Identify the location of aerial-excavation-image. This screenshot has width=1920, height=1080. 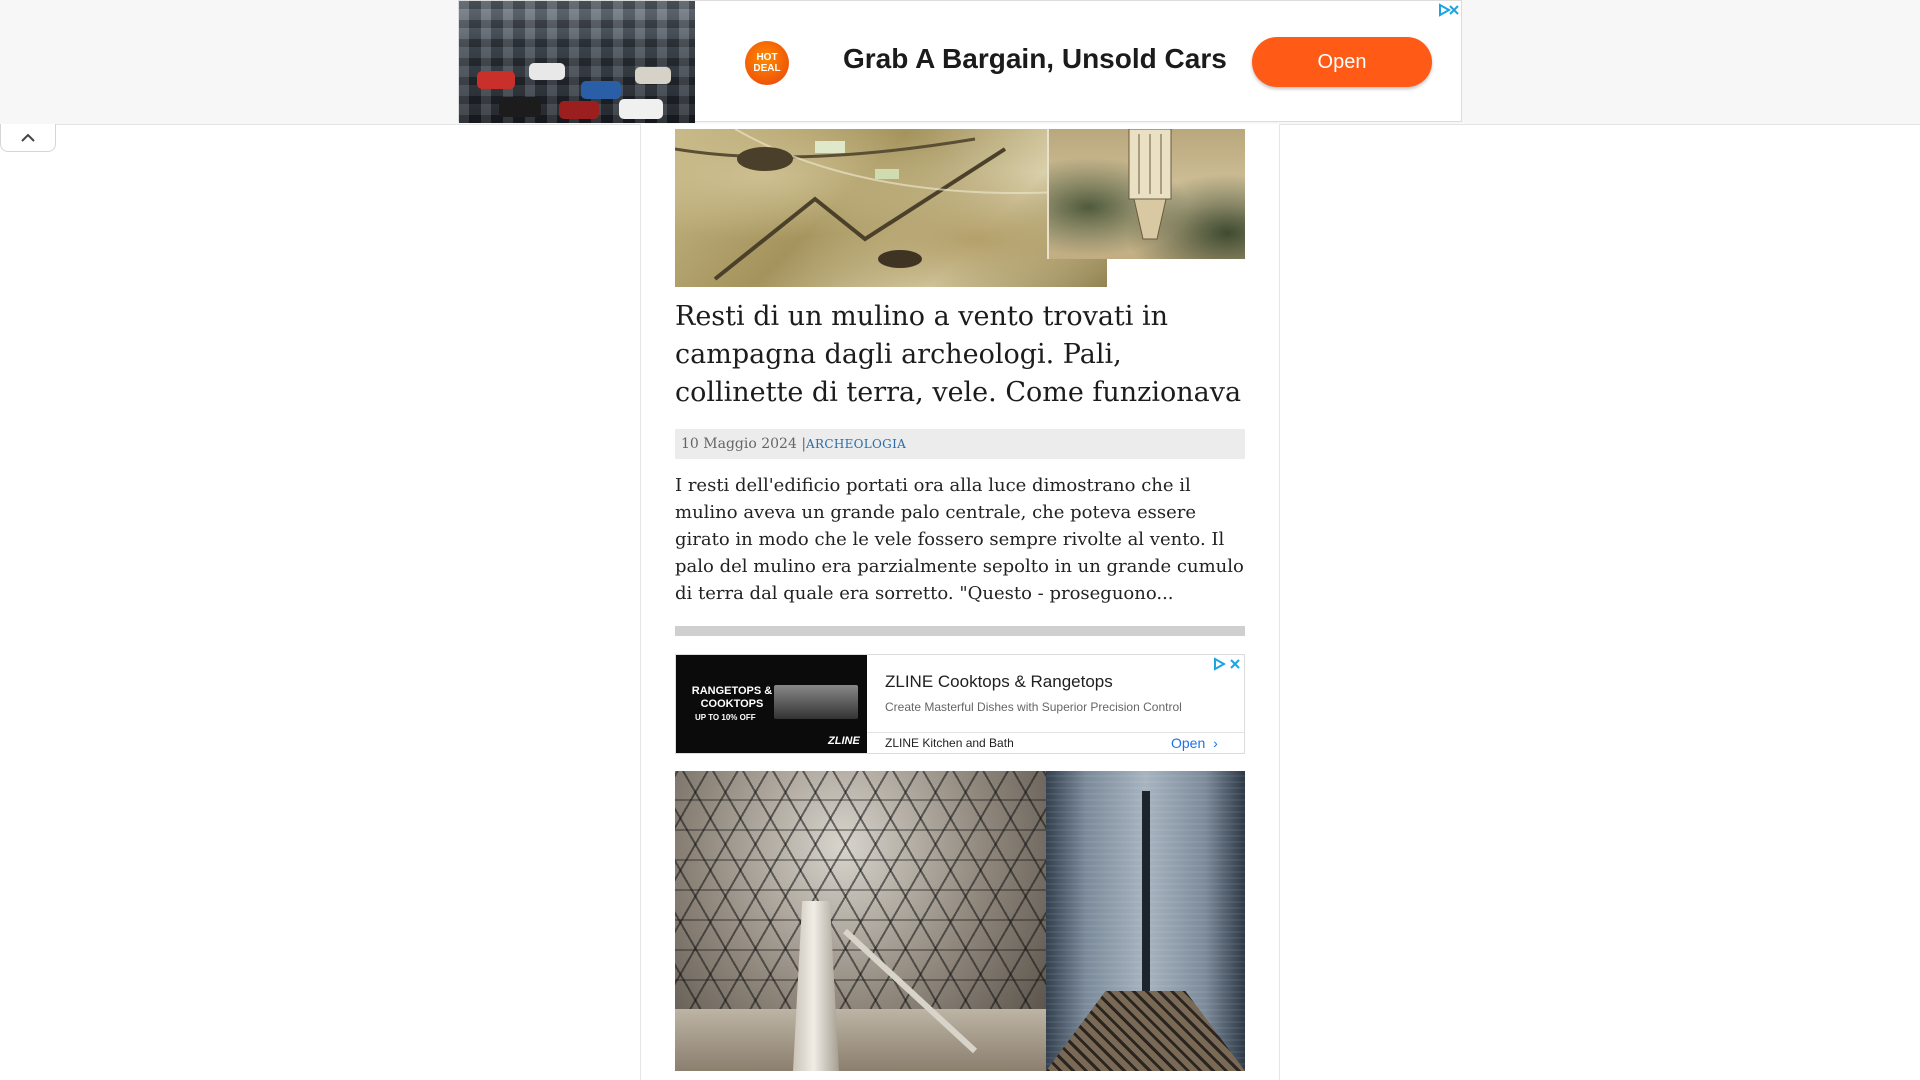
(891, 208).